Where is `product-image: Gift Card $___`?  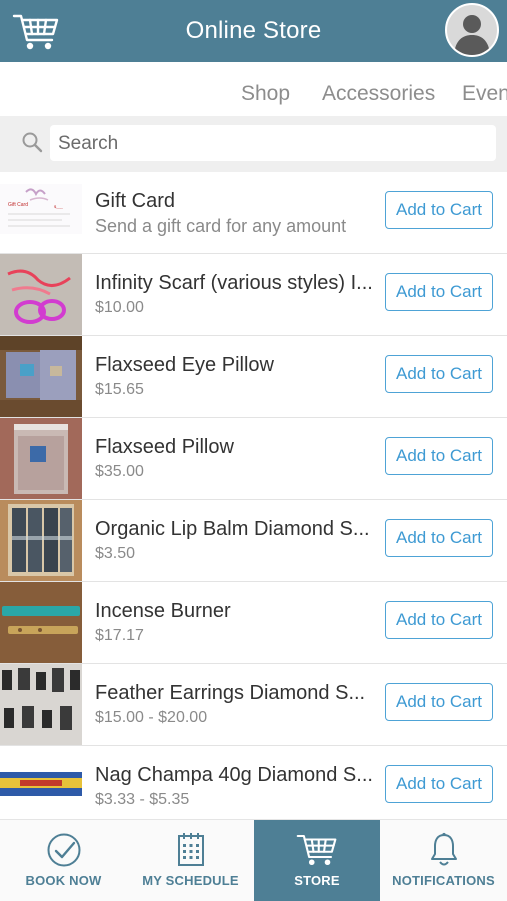 product-image: Gift Card $___ is located at coordinates (41, 212).